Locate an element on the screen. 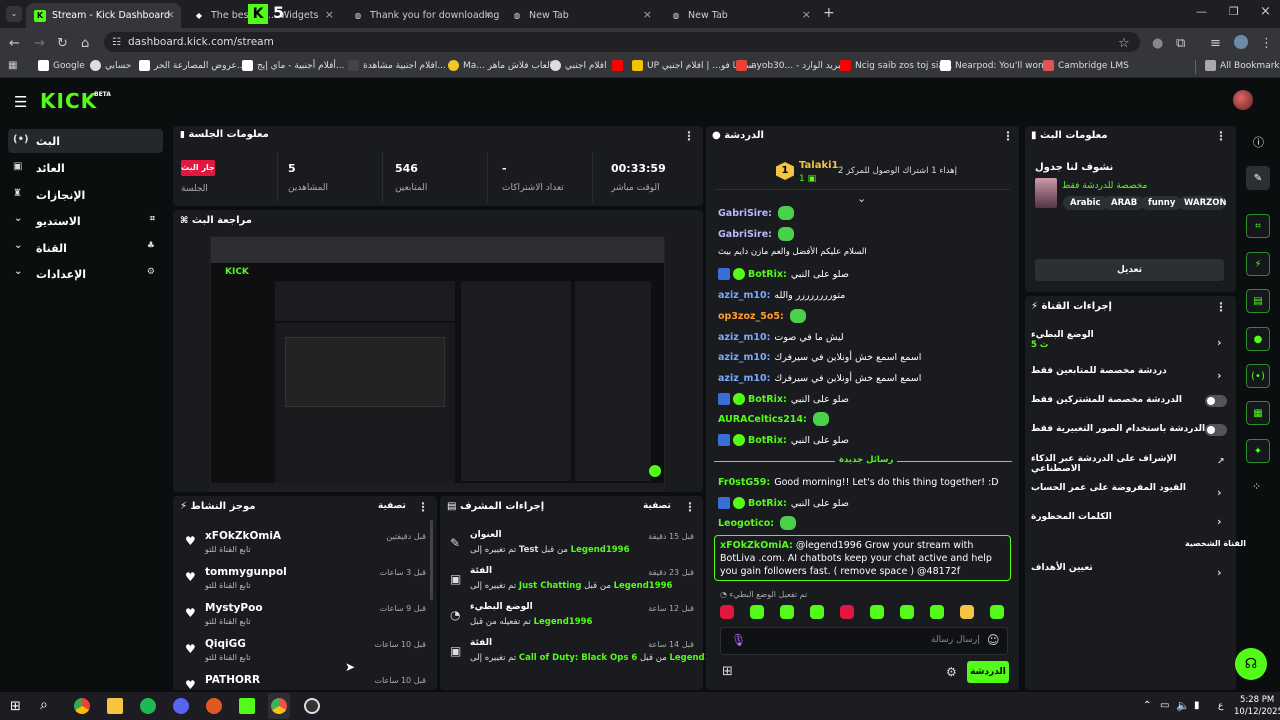 This screenshot has width=1280, height=720. bookmark-star-icon: ☆ is located at coordinates (1124, 43).